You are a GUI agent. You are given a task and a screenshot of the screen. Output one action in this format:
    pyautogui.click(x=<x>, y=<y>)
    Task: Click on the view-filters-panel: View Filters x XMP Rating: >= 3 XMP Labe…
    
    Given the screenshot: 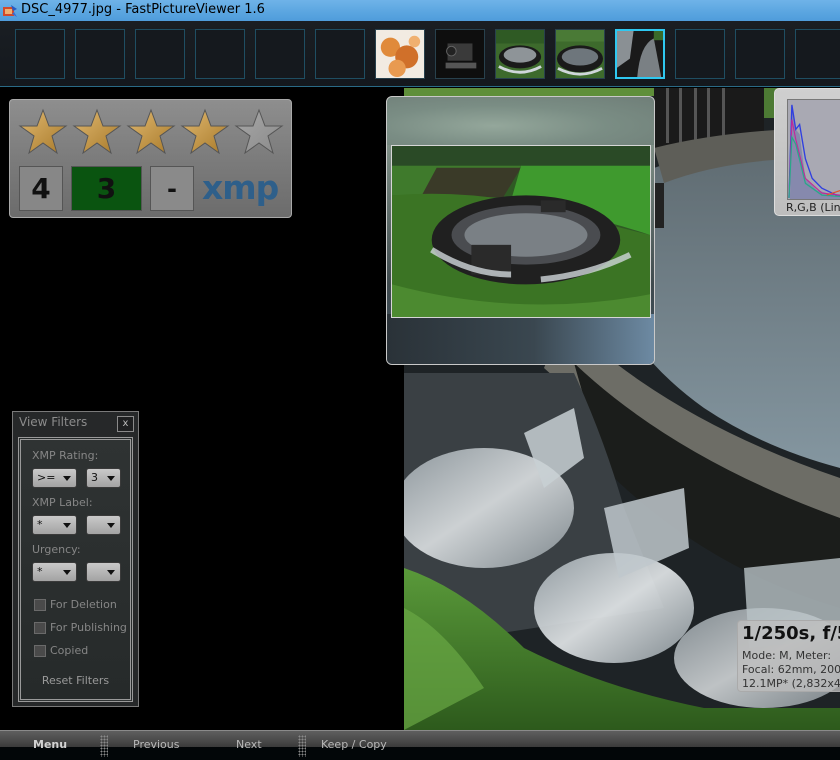 What is the action you would take?
    pyautogui.click(x=75, y=559)
    